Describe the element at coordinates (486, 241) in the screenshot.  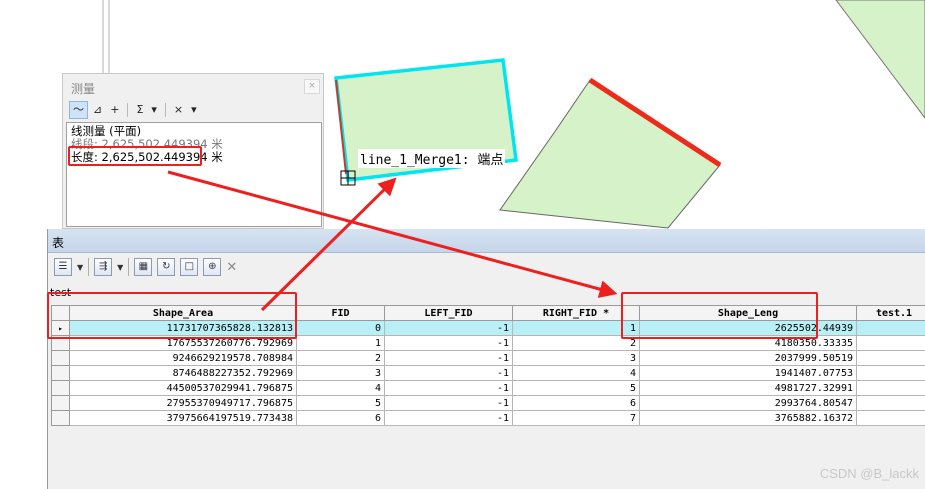
I see `table-window-title: 表` at that location.